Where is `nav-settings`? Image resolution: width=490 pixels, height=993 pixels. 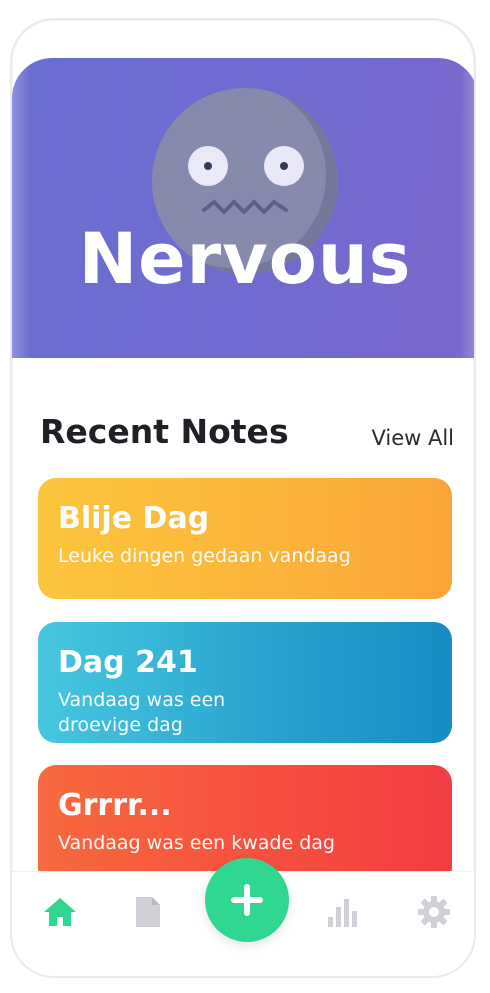
nav-settings is located at coordinates (434, 912).